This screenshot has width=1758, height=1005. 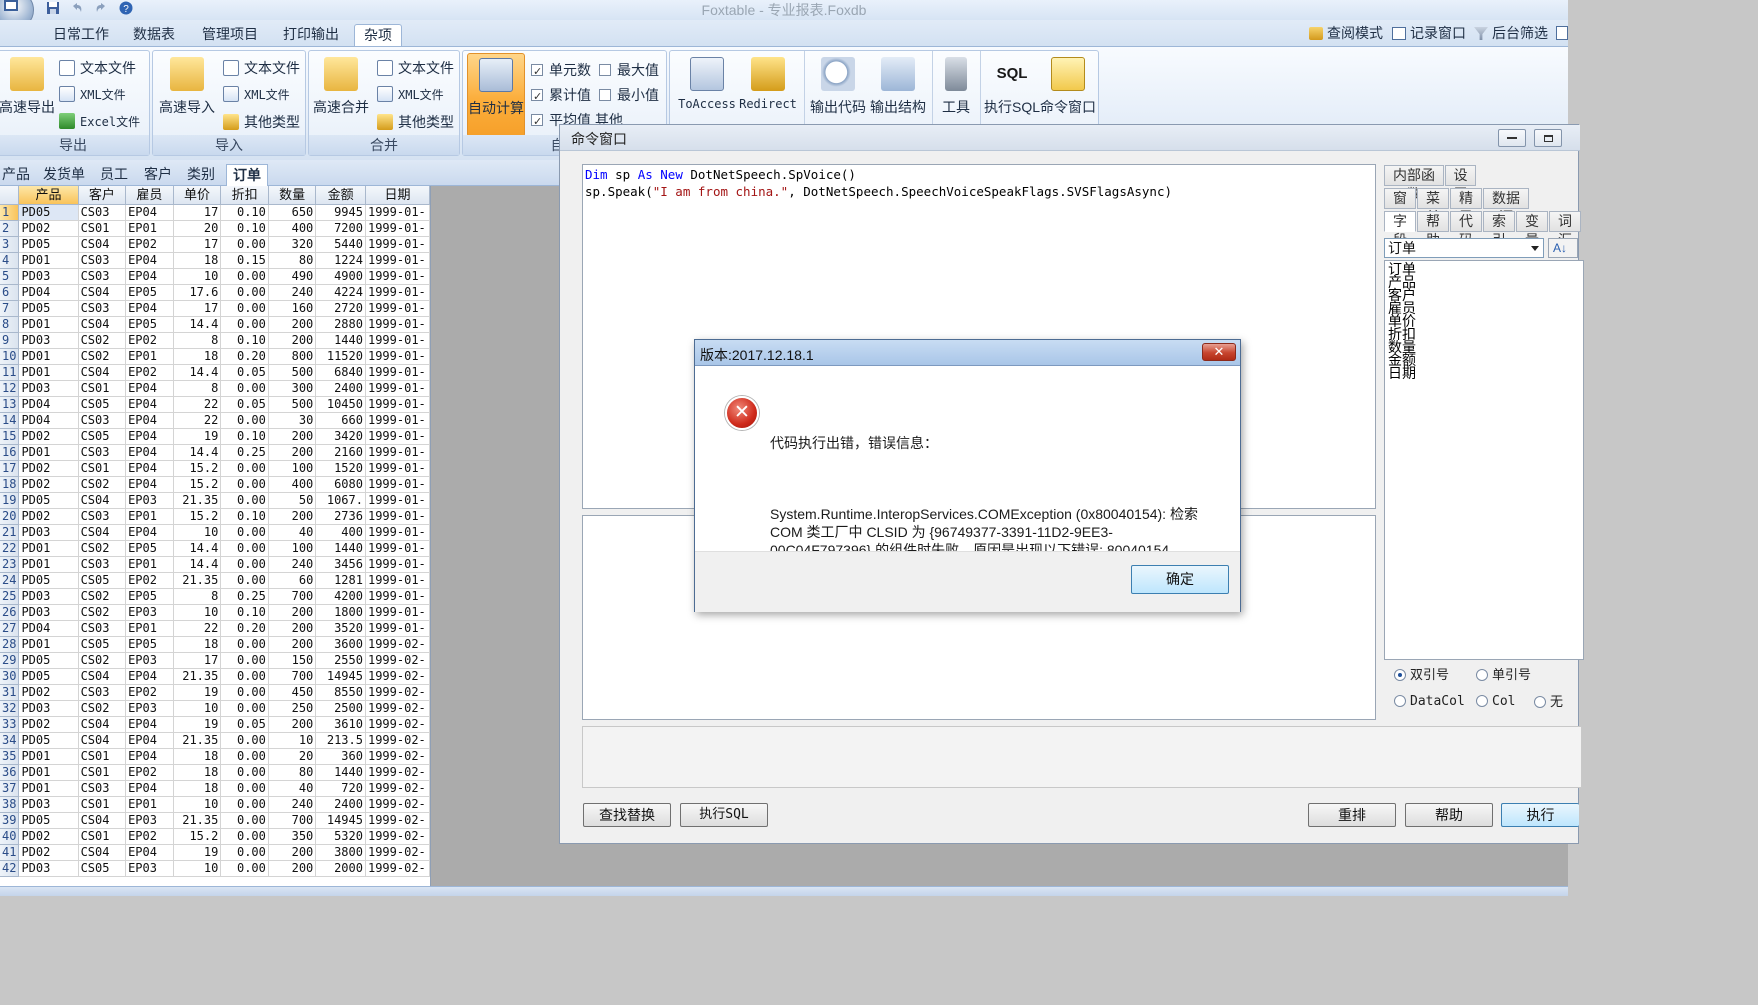 I want to click on import-xml-file-button: XML文件, so click(x=256, y=95).